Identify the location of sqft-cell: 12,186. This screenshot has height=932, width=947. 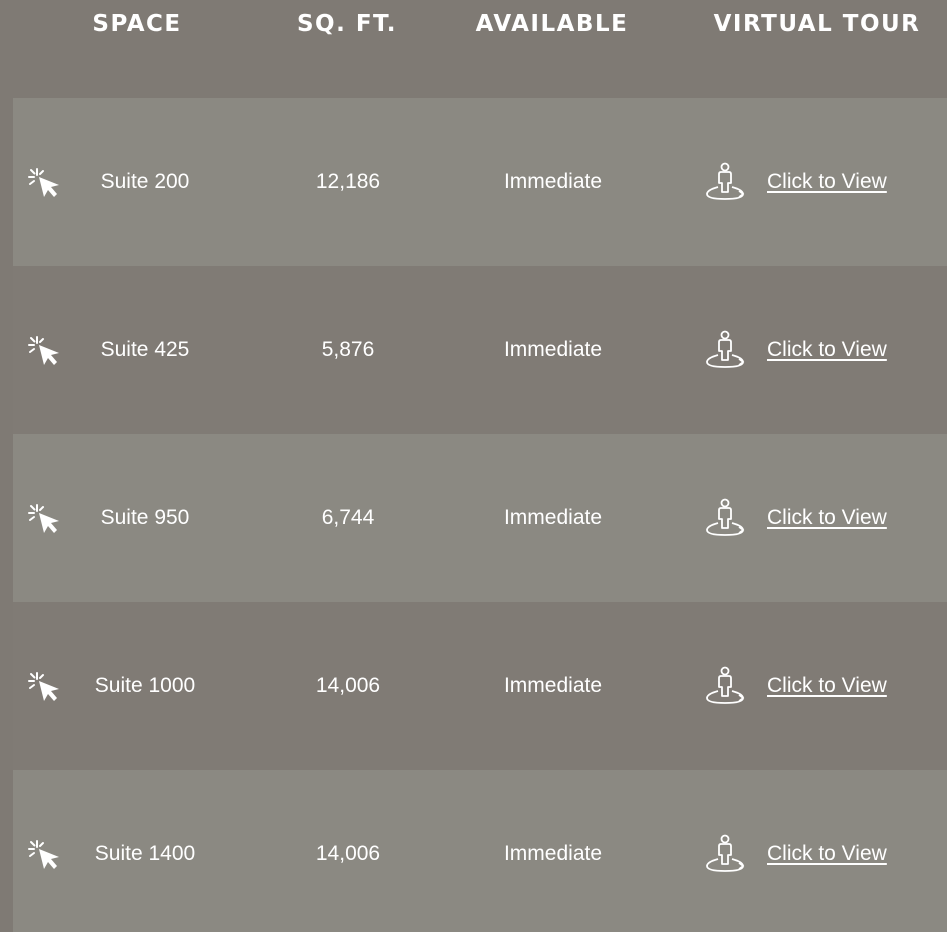
(348, 181).